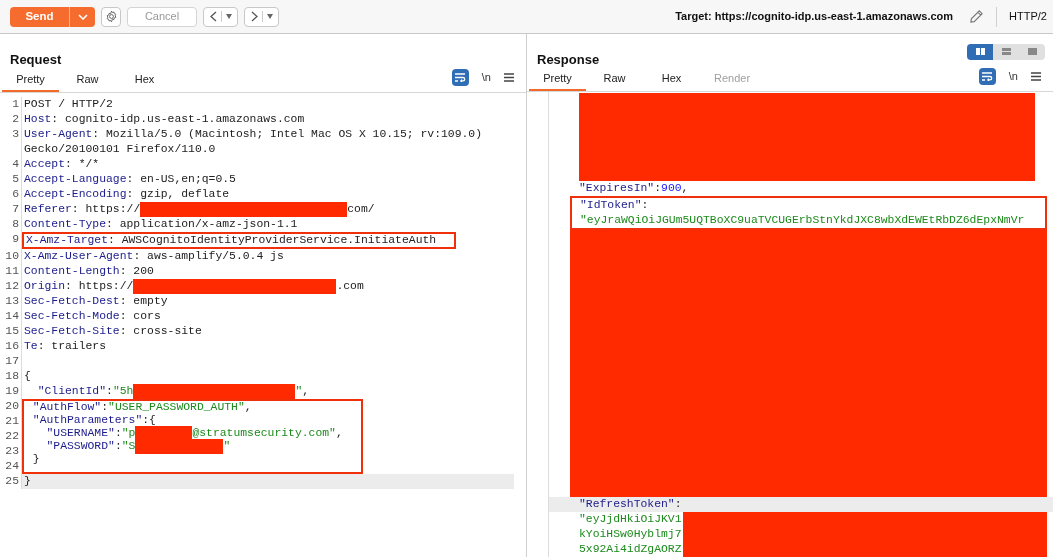 The width and height of the screenshot is (1053, 557). What do you see at coordinates (128, 445) in the screenshot?
I see `code-text: "S` at bounding box center [128, 445].